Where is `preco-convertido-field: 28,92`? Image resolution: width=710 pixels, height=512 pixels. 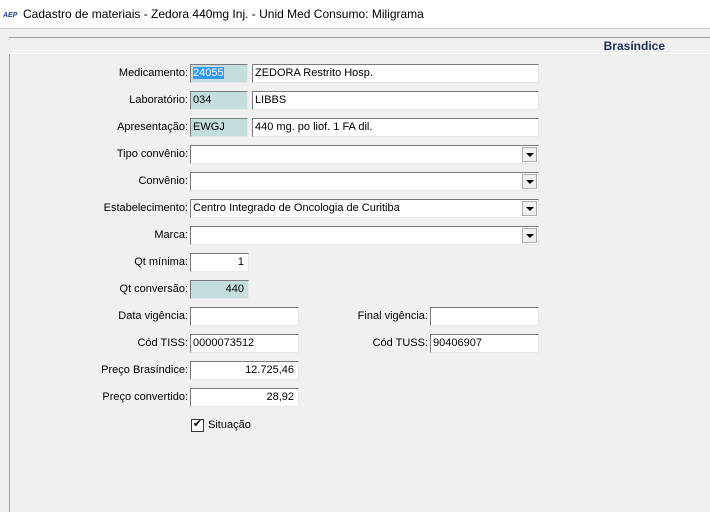 preco-convertido-field: 28,92 is located at coordinates (244, 397).